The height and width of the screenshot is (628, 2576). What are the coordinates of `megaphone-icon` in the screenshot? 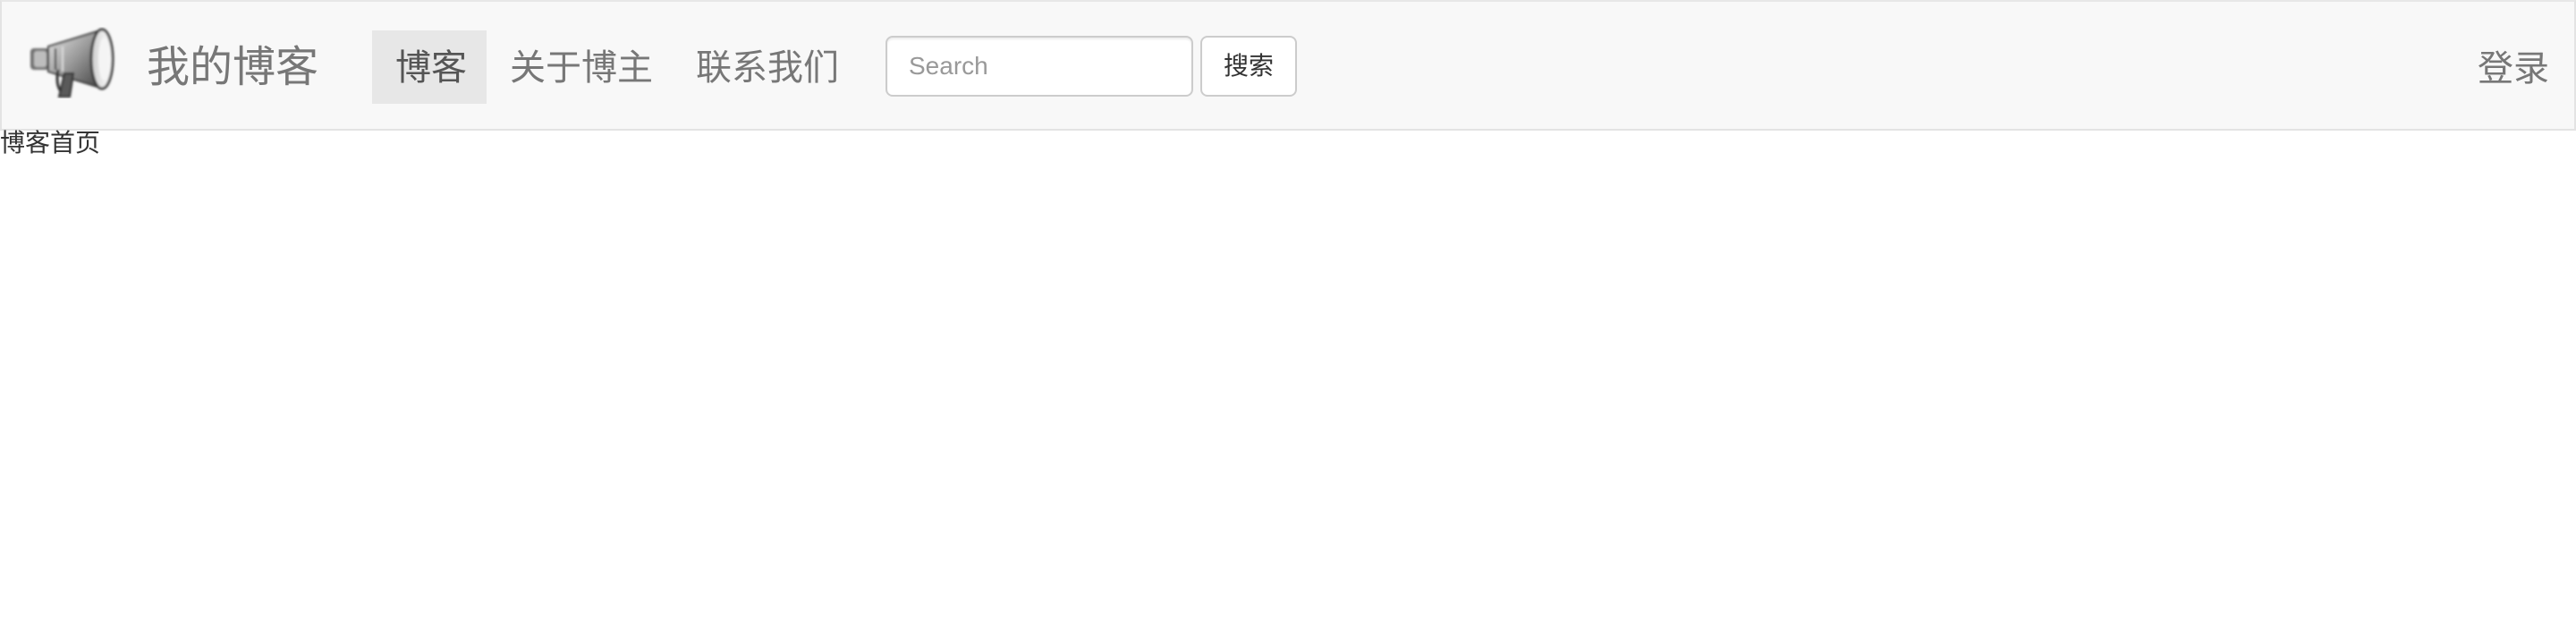 It's located at (74, 62).